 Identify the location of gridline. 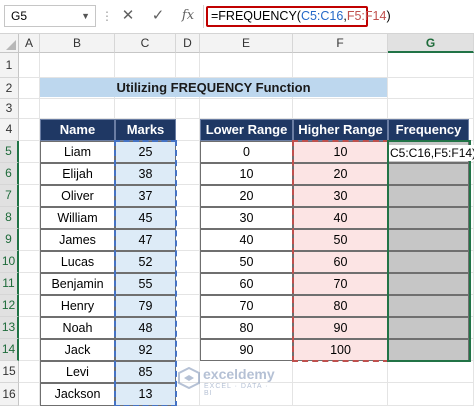
(246, 98).